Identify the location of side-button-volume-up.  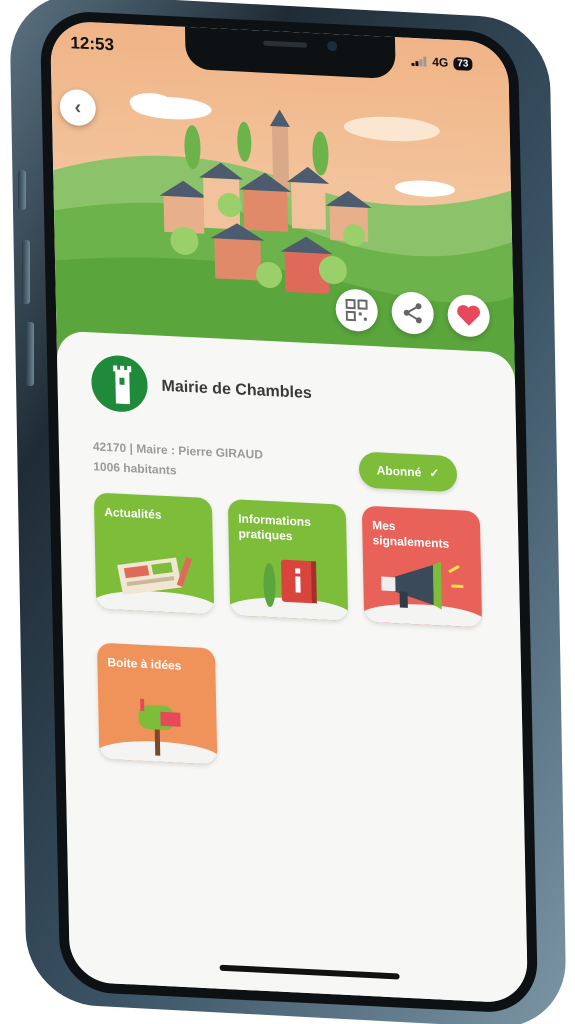
(26, 272).